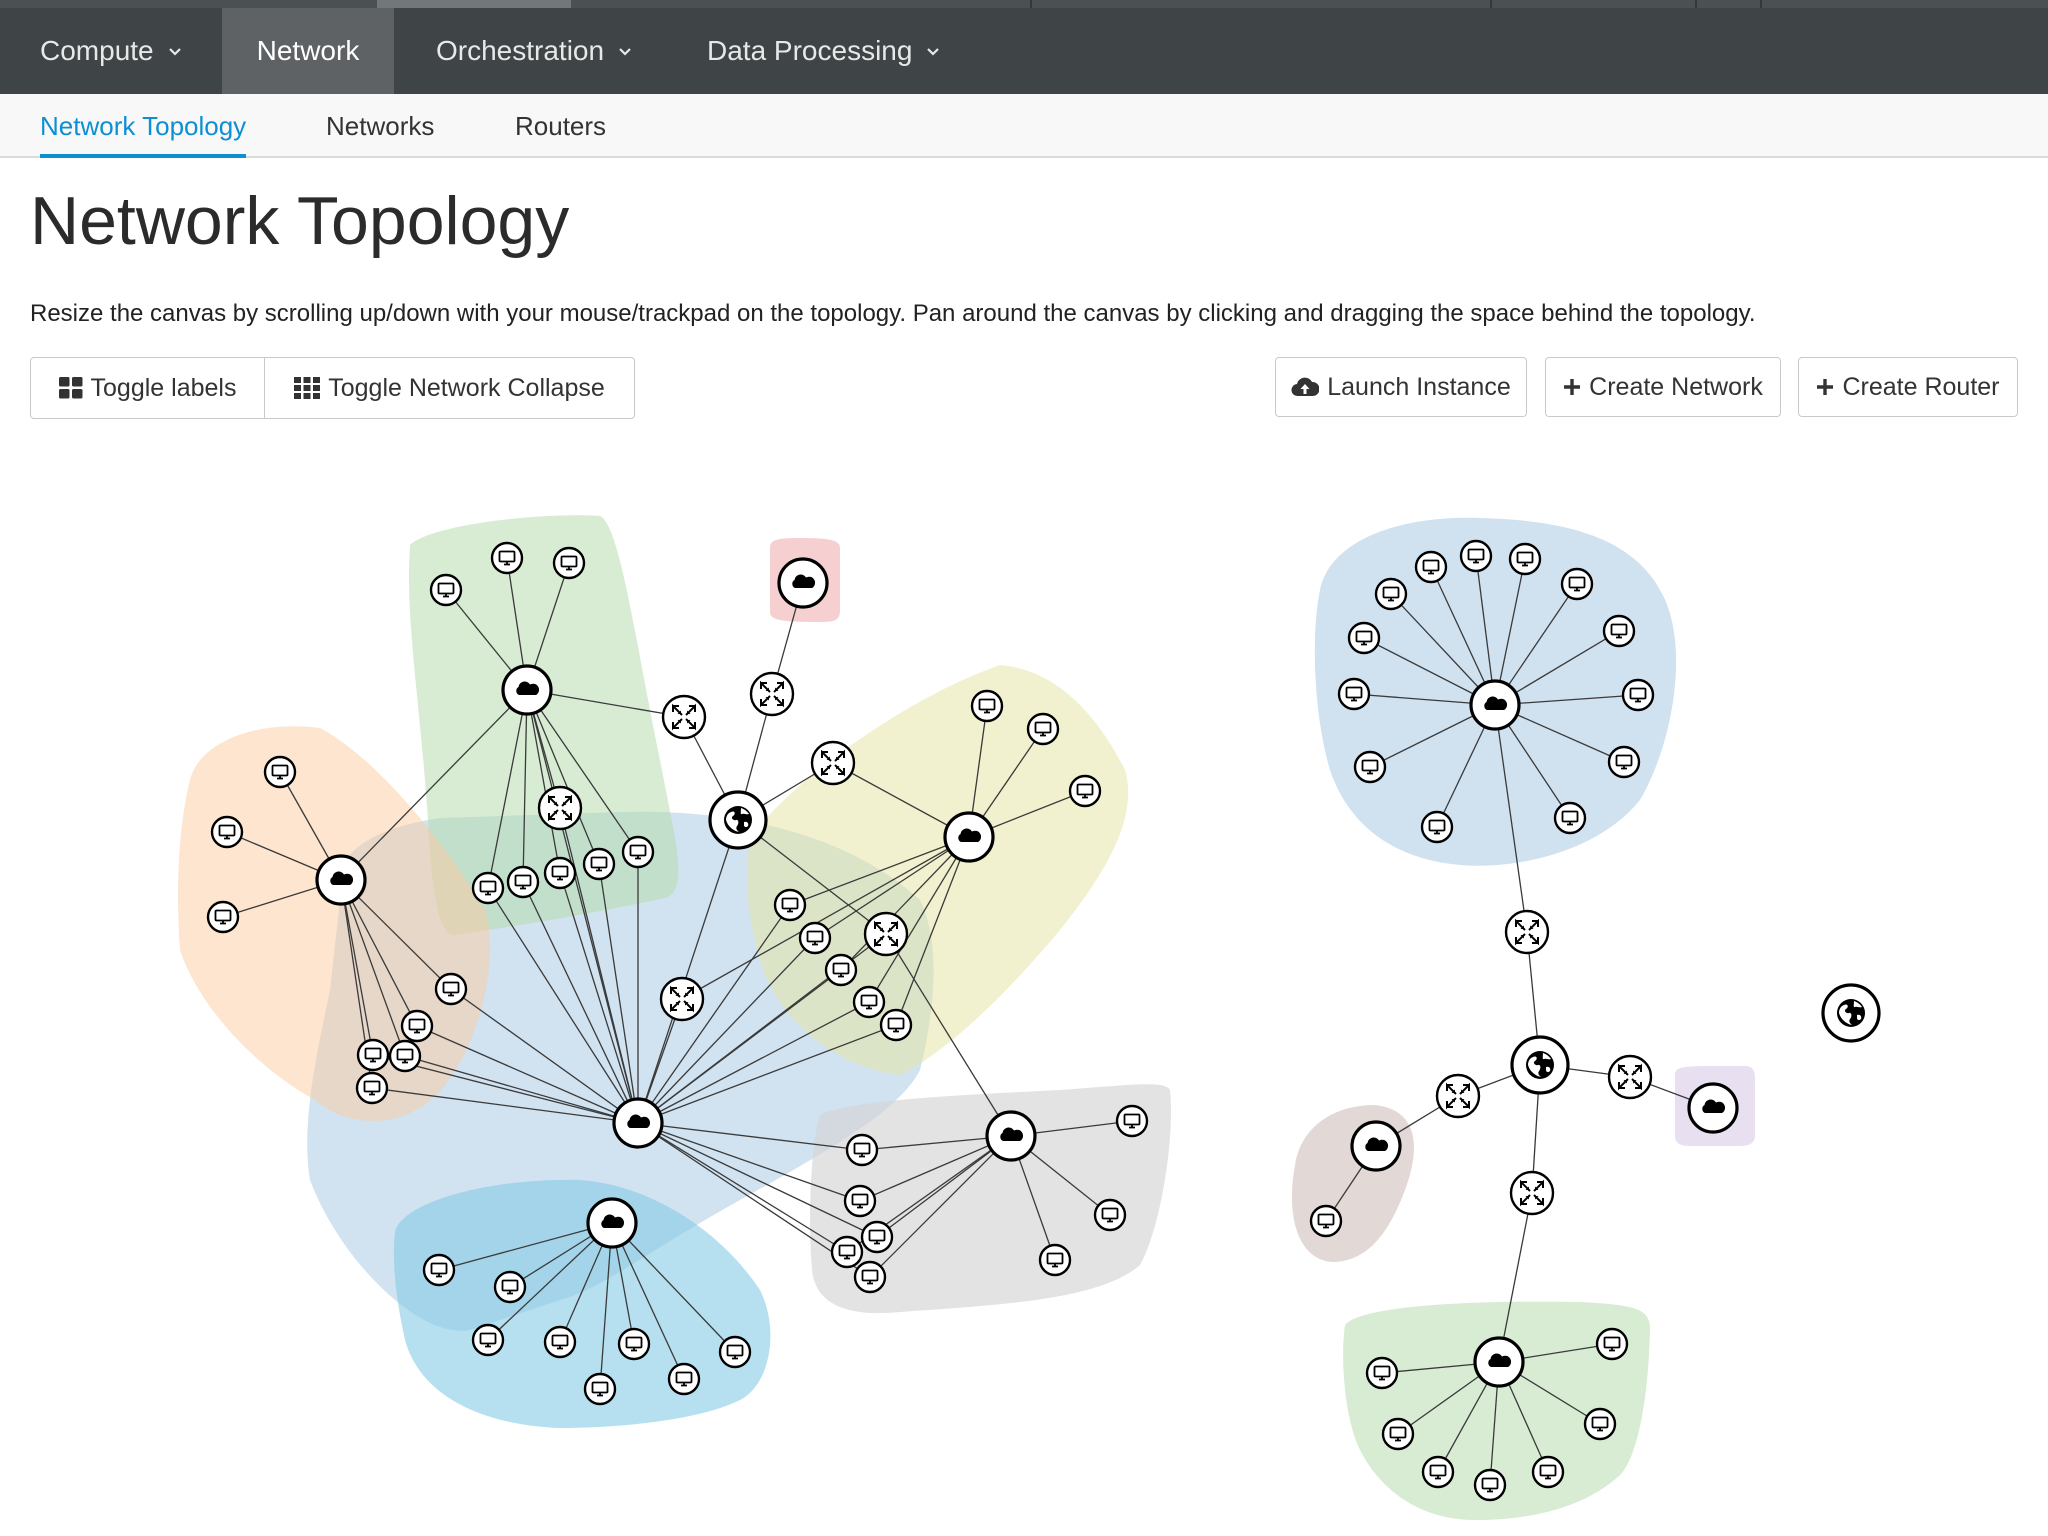 The width and height of the screenshot is (2048, 1536). What do you see at coordinates (1352, 1183) in the screenshot?
I see `net-brown-hull` at bounding box center [1352, 1183].